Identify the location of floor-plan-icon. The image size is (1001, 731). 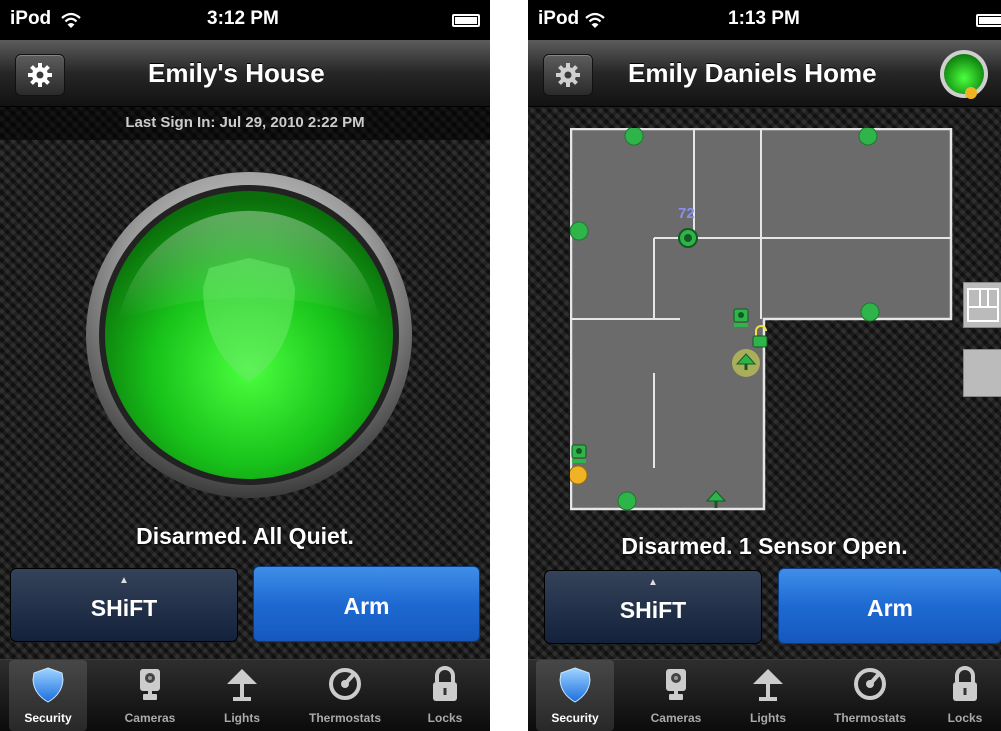
(983, 305).